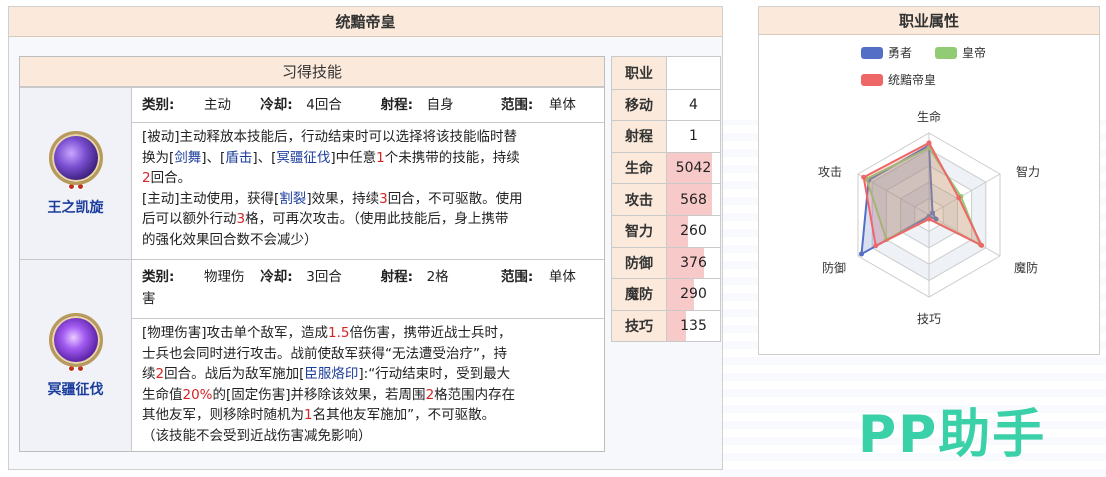 Image resolution: width=1106 pixels, height=477 pixels. Describe the element at coordinates (952, 435) in the screenshot. I see `watermark-logo: PP助手` at that location.